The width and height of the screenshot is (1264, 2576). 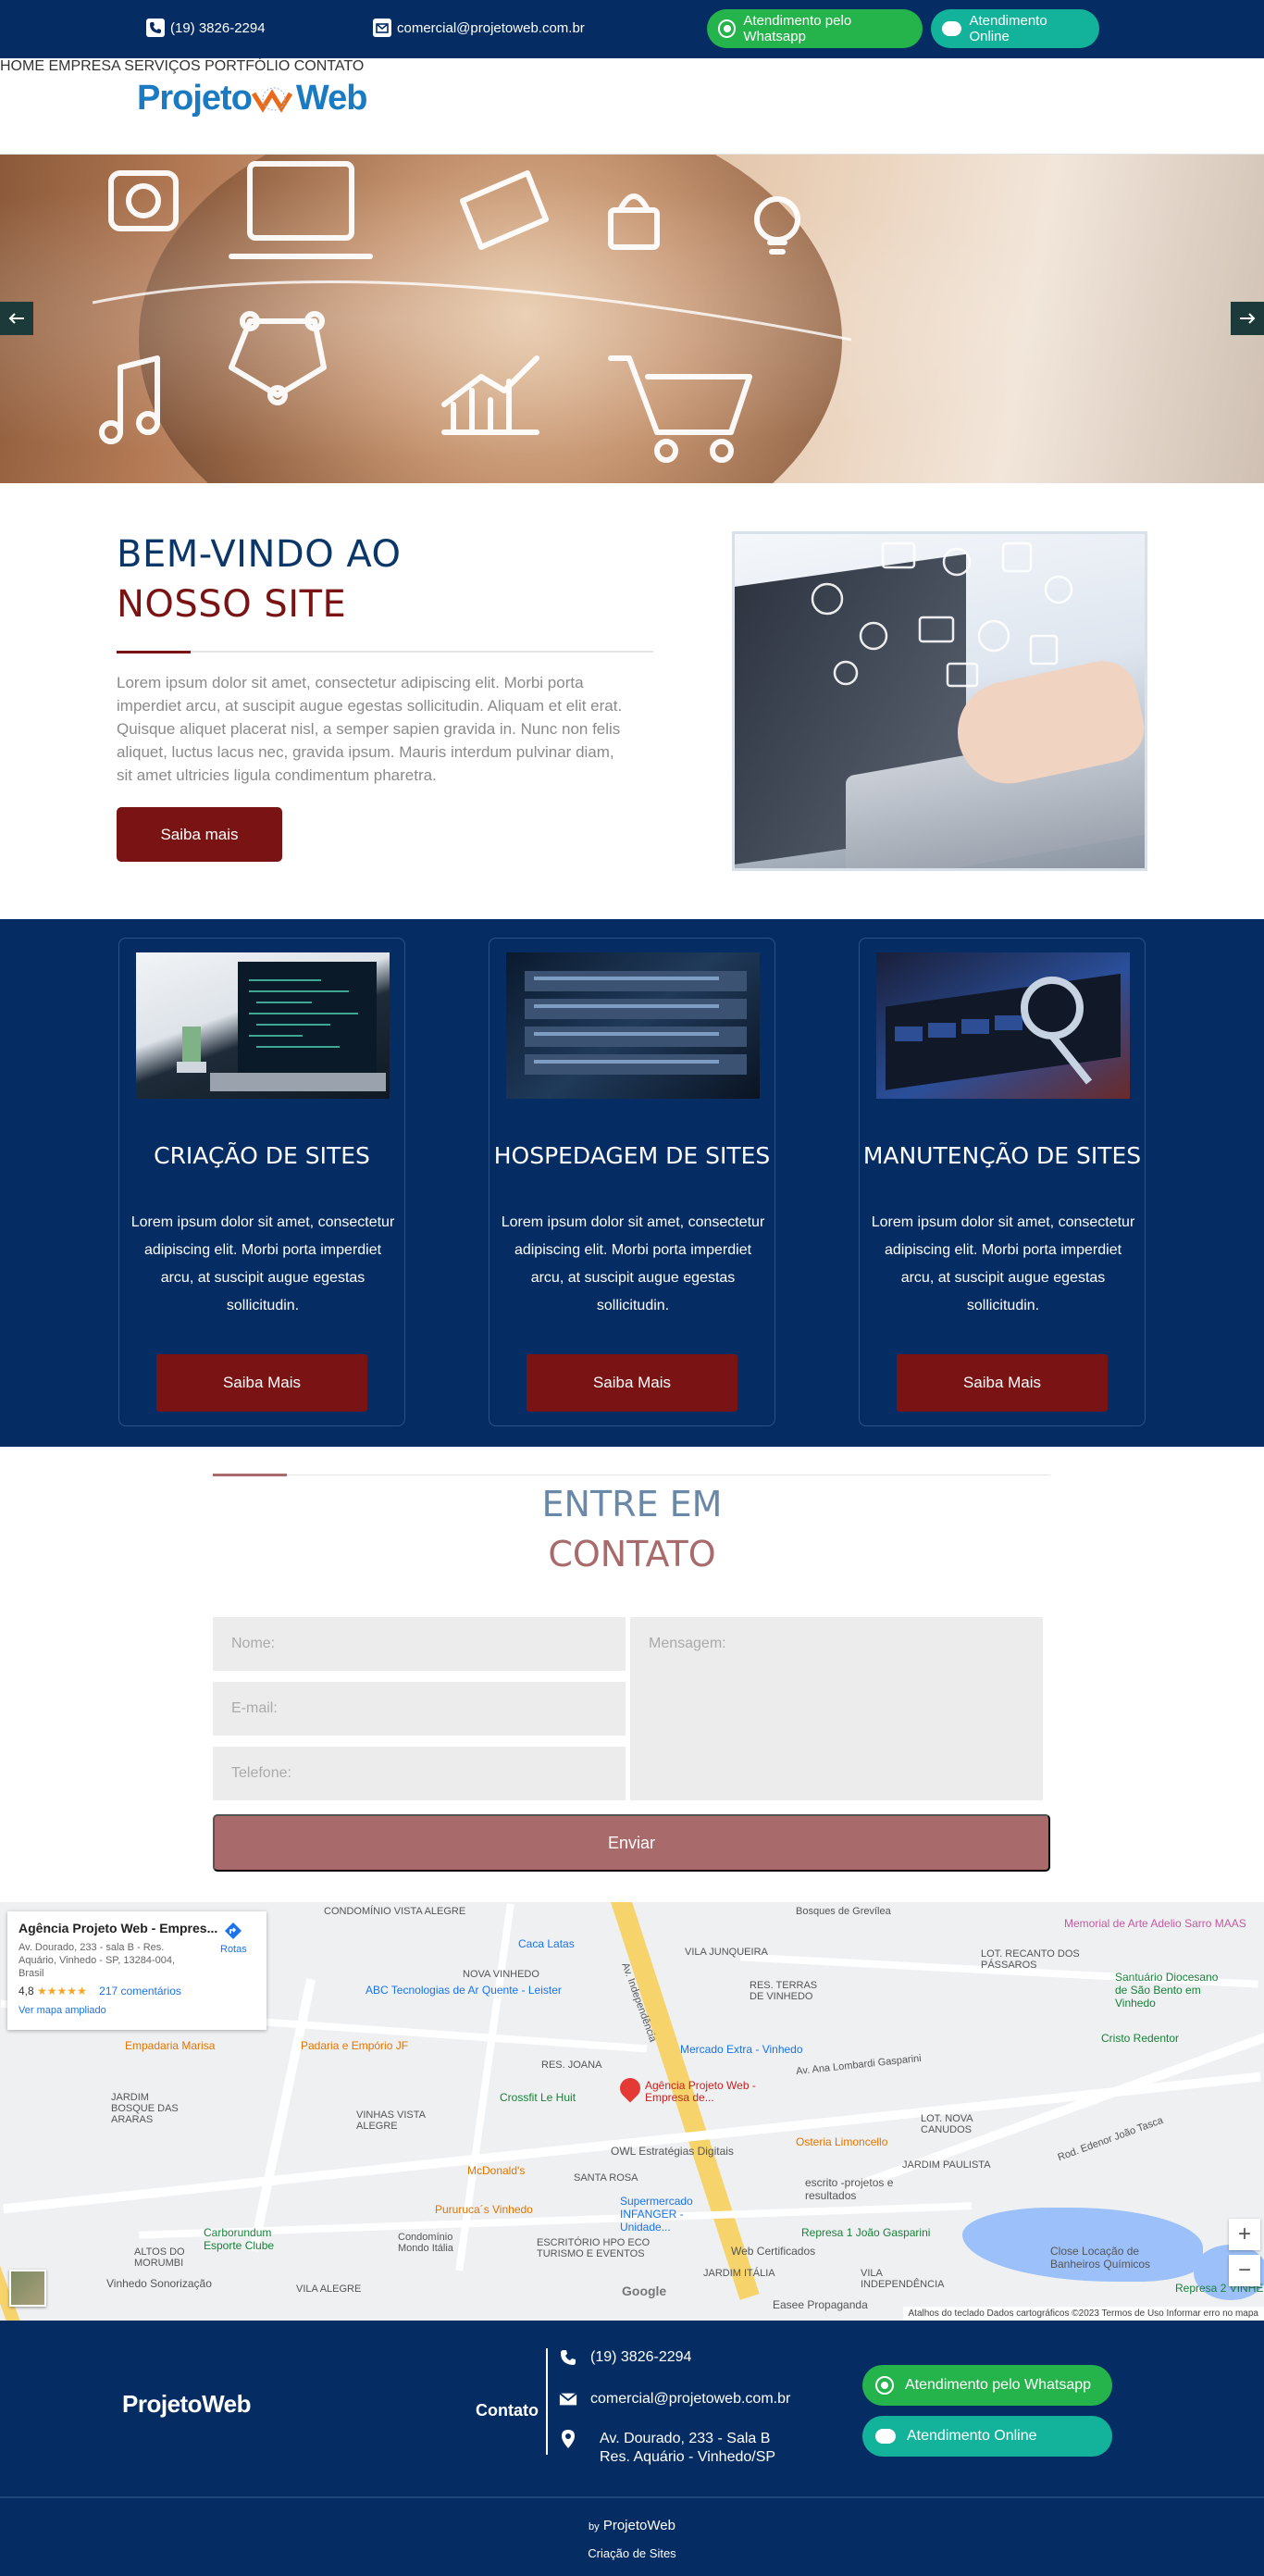 I want to click on email-input: E-mail:, so click(x=419, y=1709).